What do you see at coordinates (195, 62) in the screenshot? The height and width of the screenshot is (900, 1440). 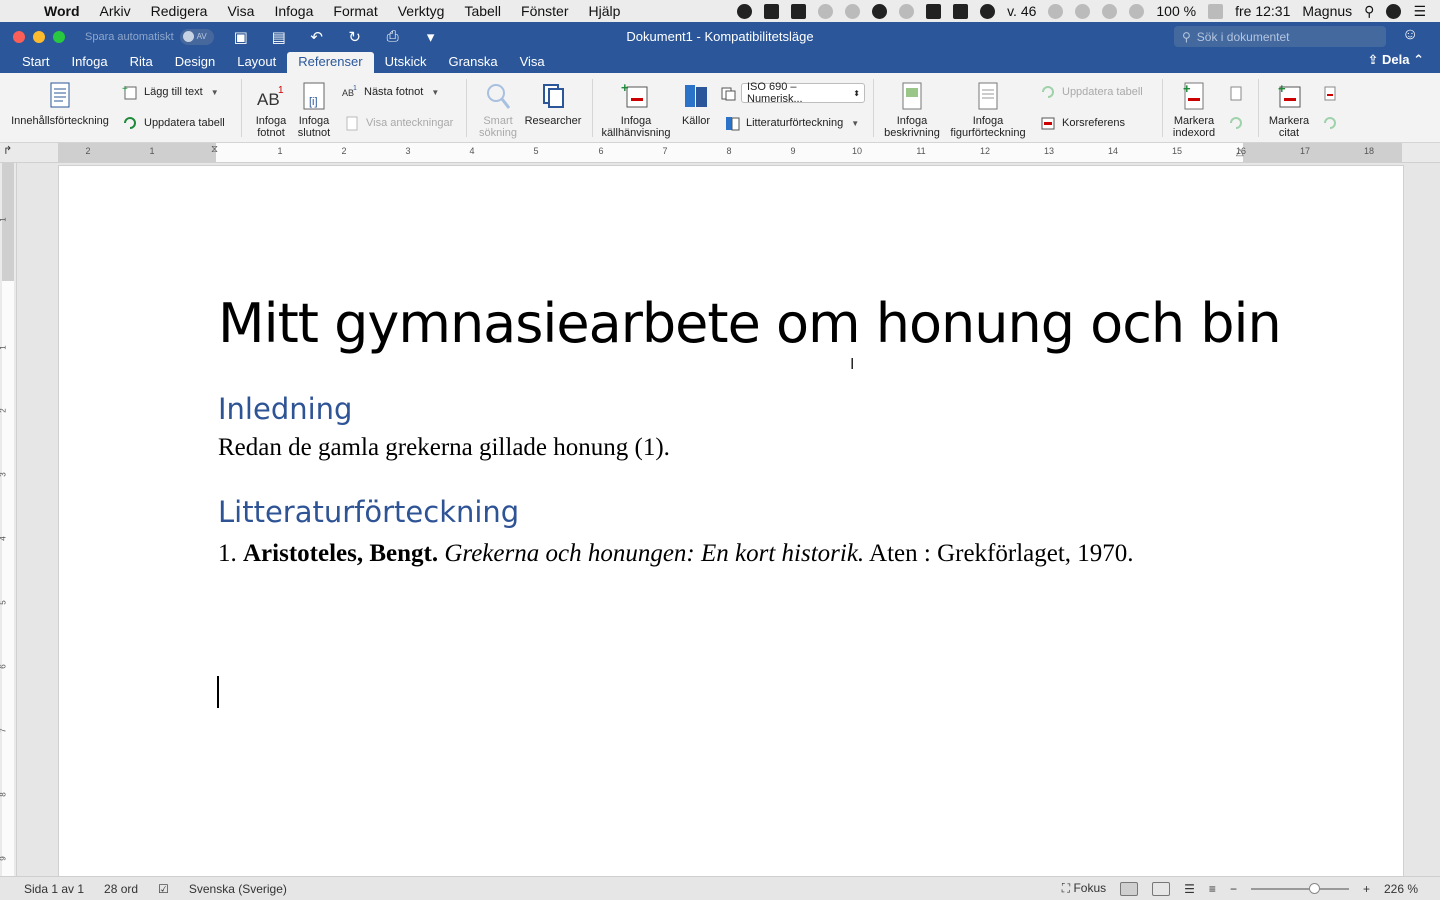 I see `tab-design: Design` at bounding box center [195, 62].